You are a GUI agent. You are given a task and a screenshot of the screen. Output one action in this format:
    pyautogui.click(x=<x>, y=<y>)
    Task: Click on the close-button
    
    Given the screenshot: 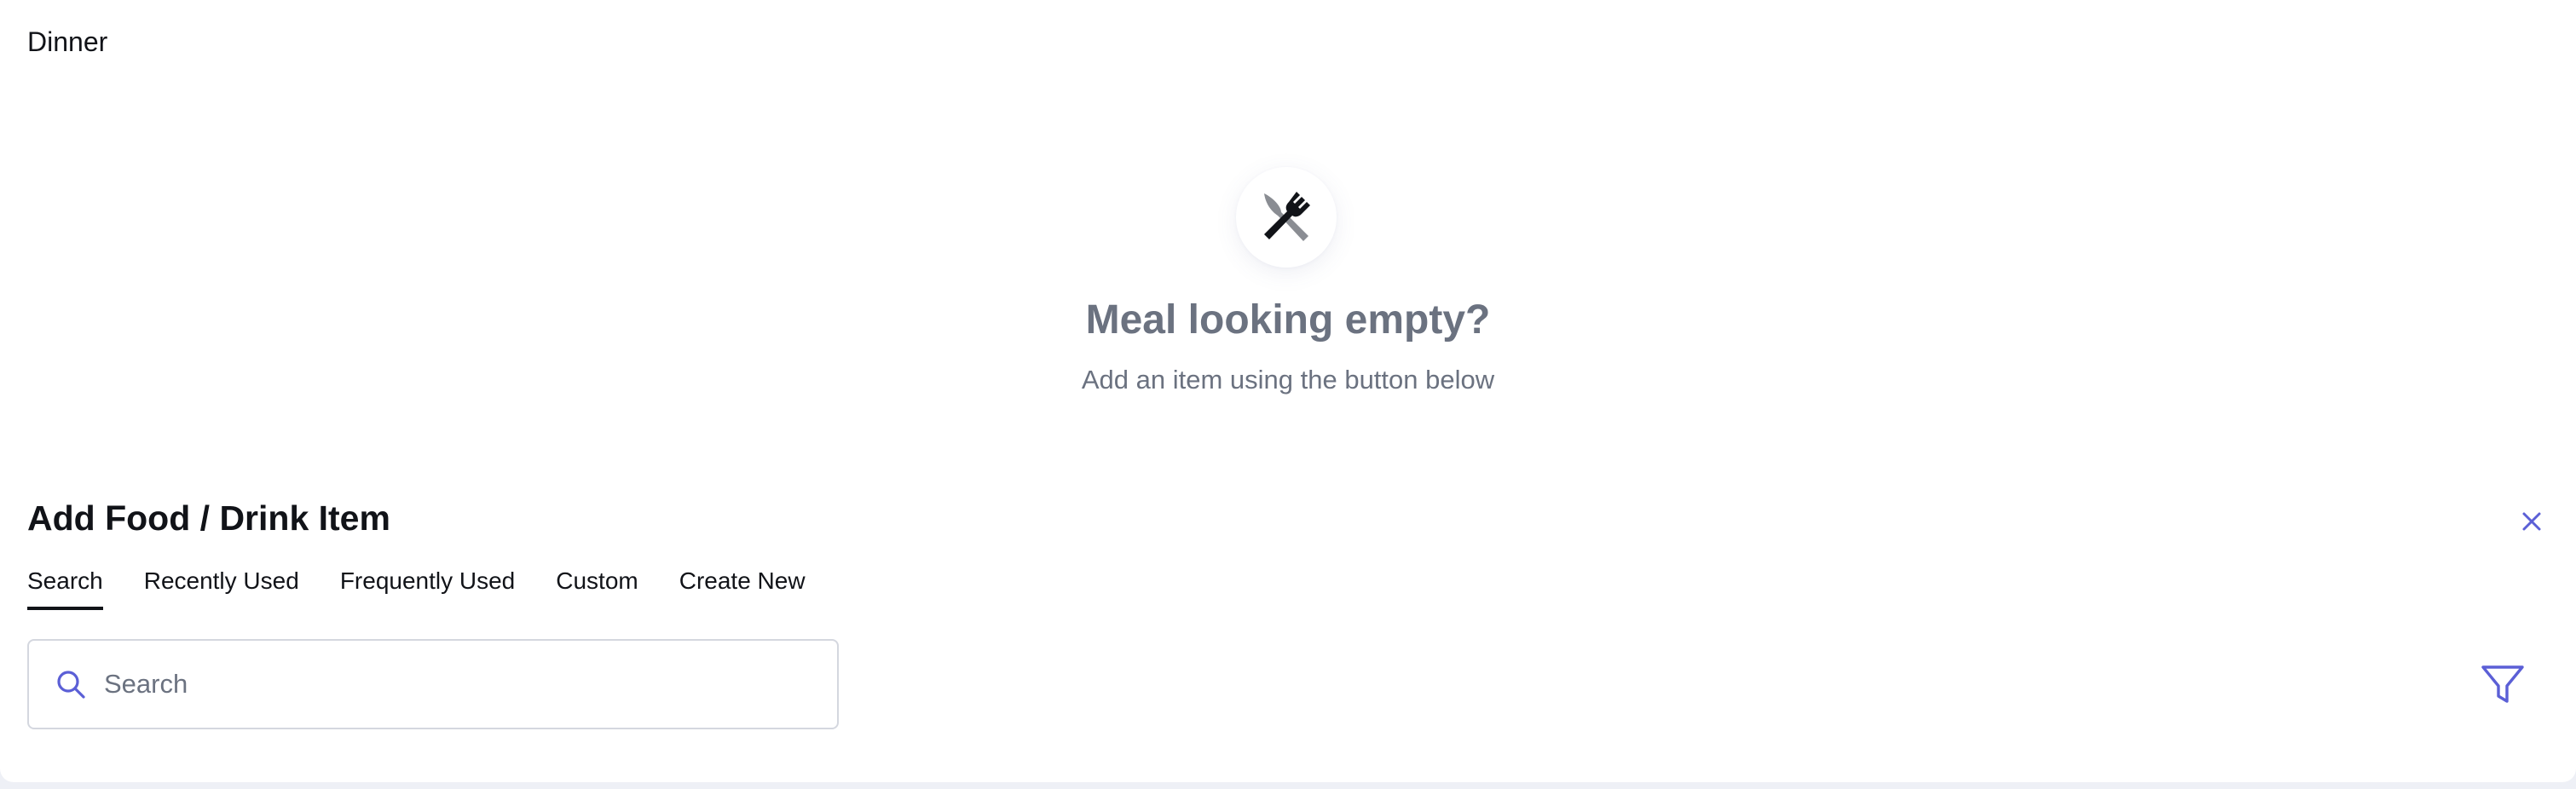 What is the action you would take?
    pyautogui.click(x=2531, y=521)
    